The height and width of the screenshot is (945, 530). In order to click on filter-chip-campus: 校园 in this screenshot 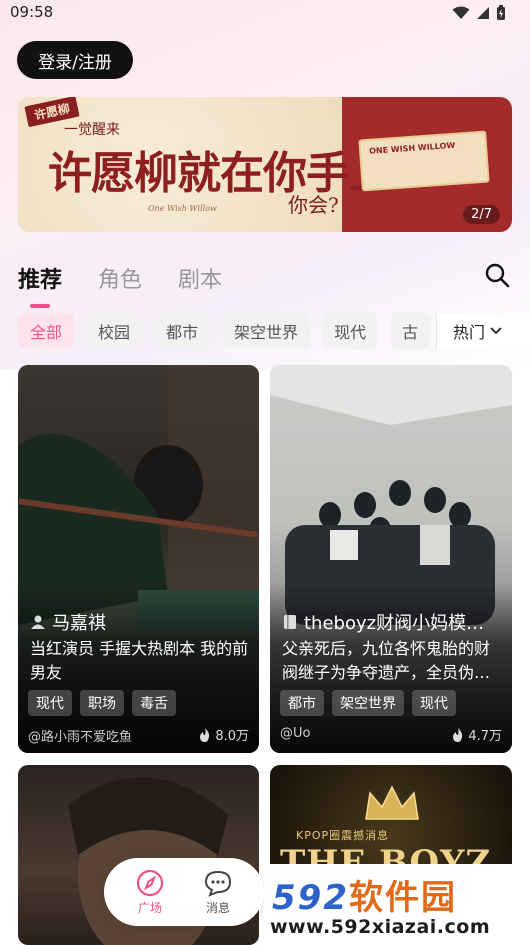, I will do `click(114, 331)`.